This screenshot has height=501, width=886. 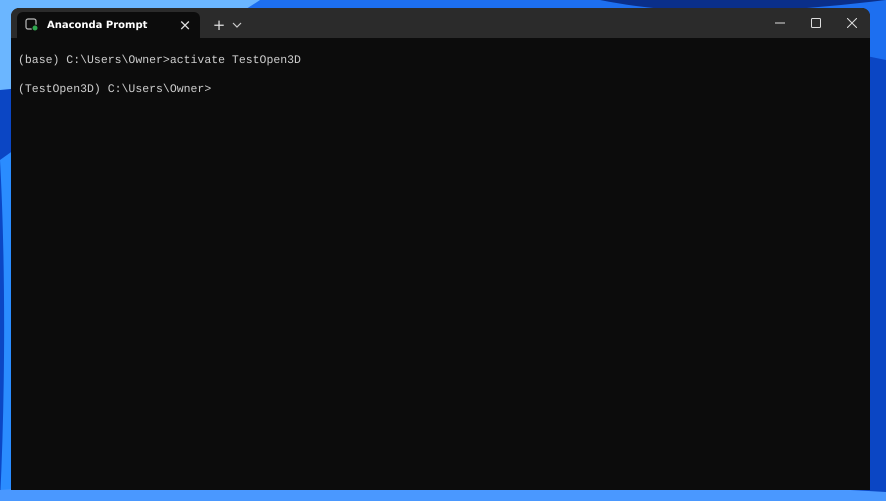 I want to click on terminal-app-icon, so click(x=32, y=25).